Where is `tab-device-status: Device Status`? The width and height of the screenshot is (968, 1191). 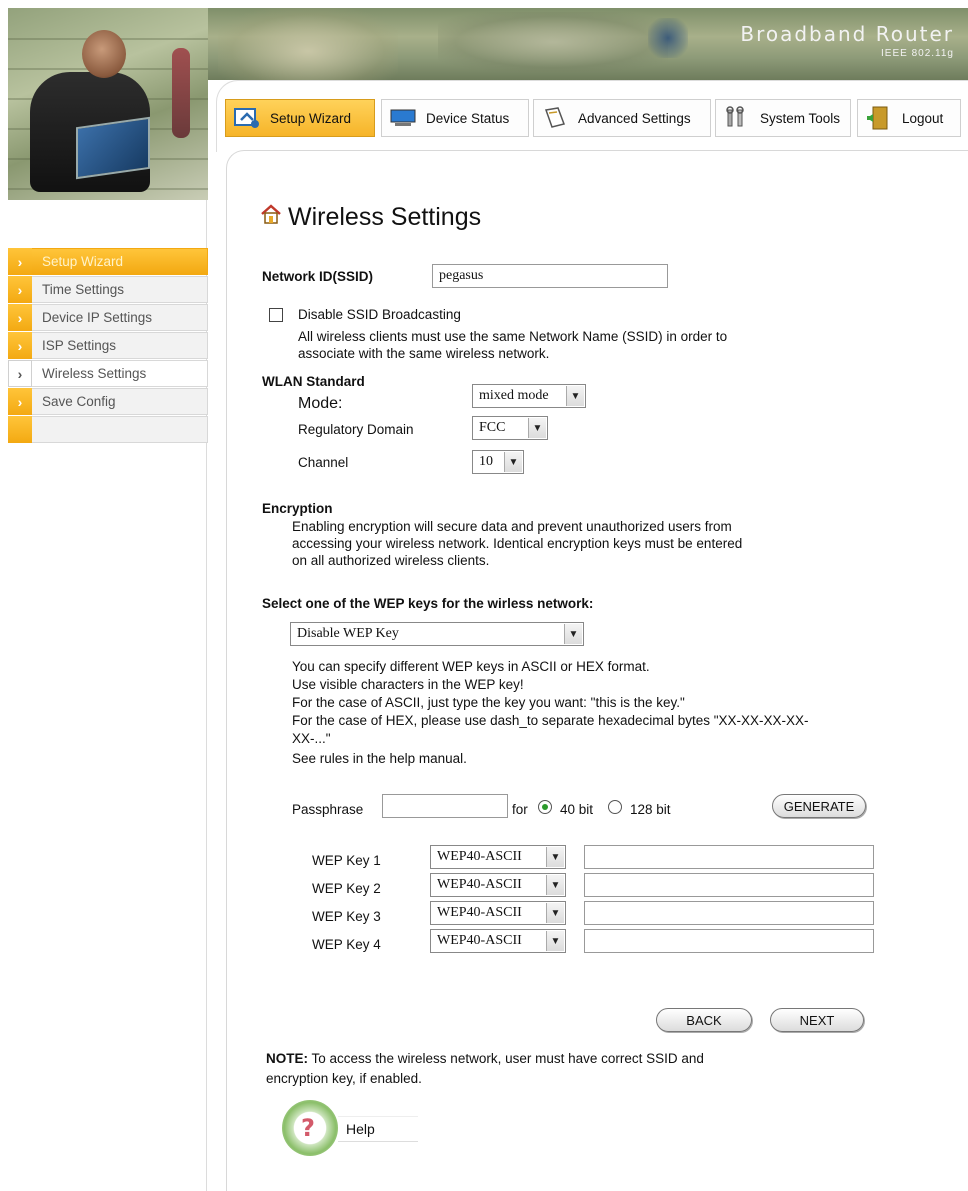
tab-device-status: Device Status is located at coordinates (455, 118).